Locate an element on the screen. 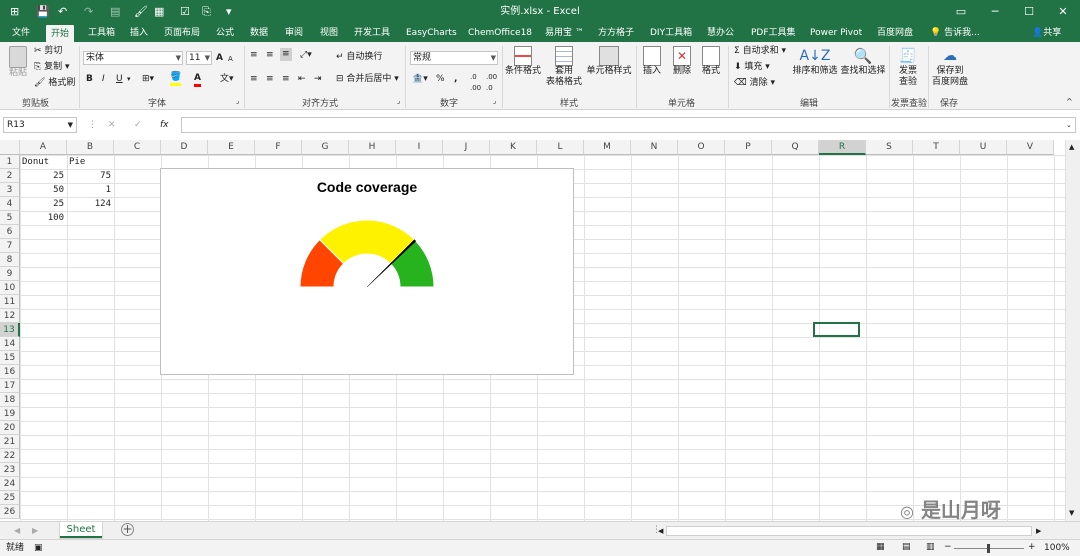 This screenshot has width=1080, height=556. normal-view-icon: ▦ is located at coordinates (880, 547).